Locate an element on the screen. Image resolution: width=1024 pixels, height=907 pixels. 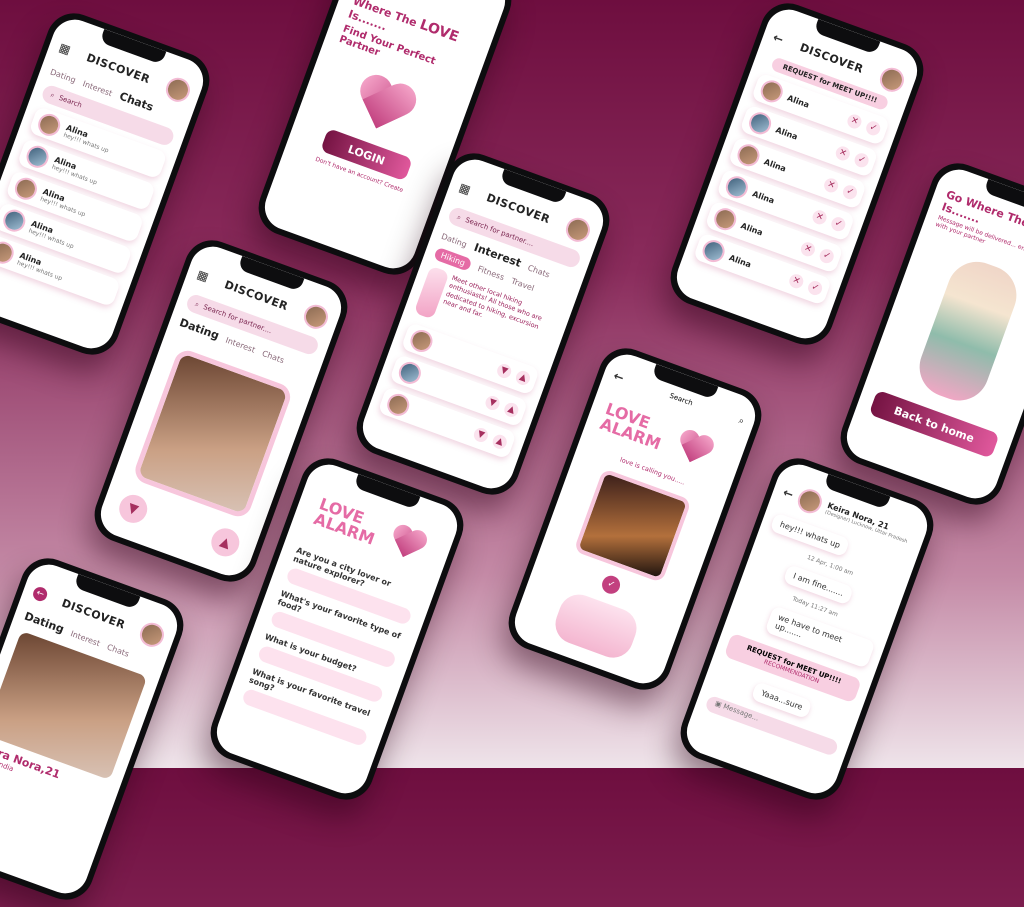
profile-photo is located at coordinates (213, 433).